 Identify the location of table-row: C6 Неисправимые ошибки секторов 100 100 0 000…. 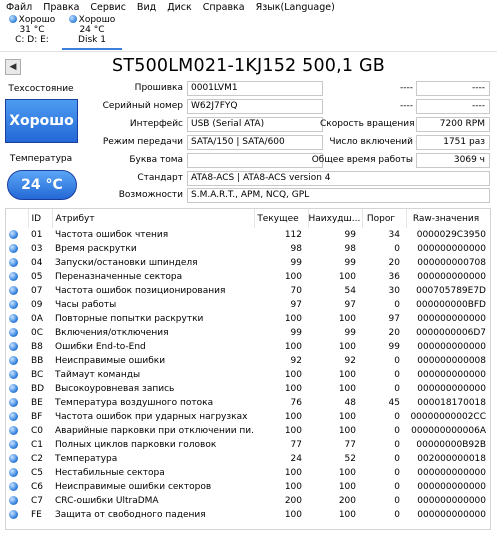
(248, 487).